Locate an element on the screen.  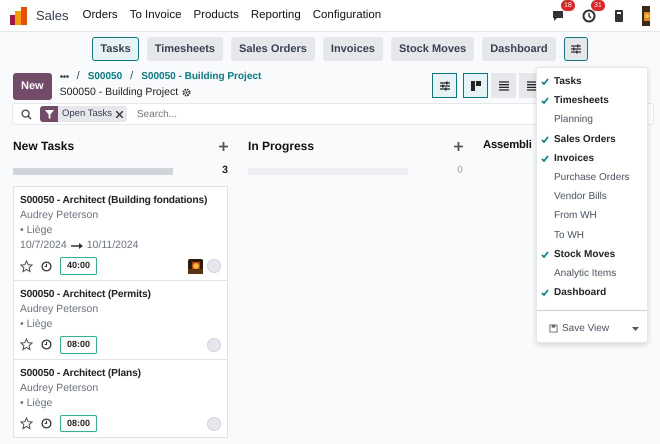
task-card: S00050 - Architect (Permits) Audrey Peterson • Liège 08:00 is located at coordinates (120, 320).